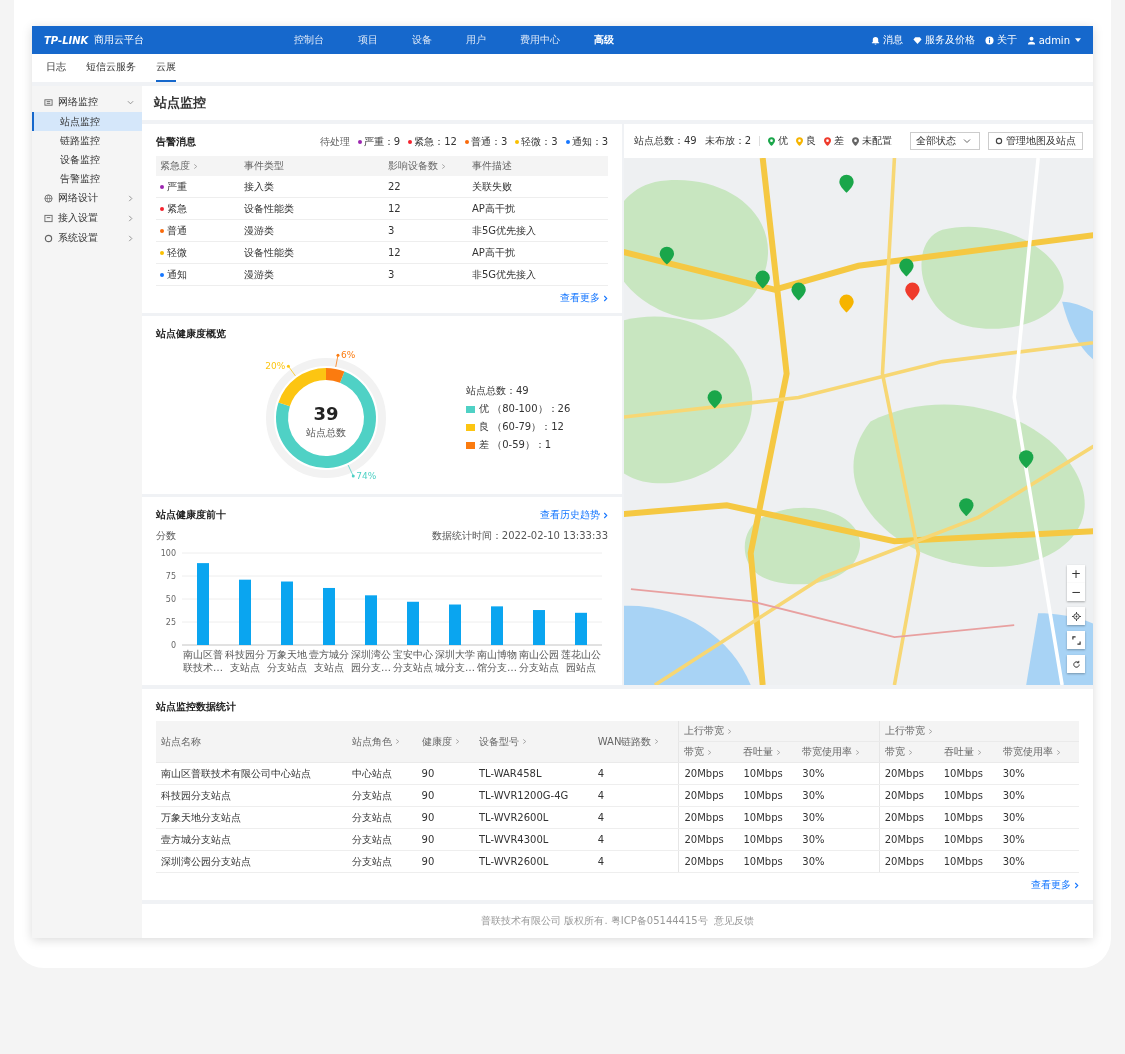  What do you see at coordinates (521, 427) in the screenshot?
I see `legend-label: 良 （60-79）：12` at bounding box center [521, 427].